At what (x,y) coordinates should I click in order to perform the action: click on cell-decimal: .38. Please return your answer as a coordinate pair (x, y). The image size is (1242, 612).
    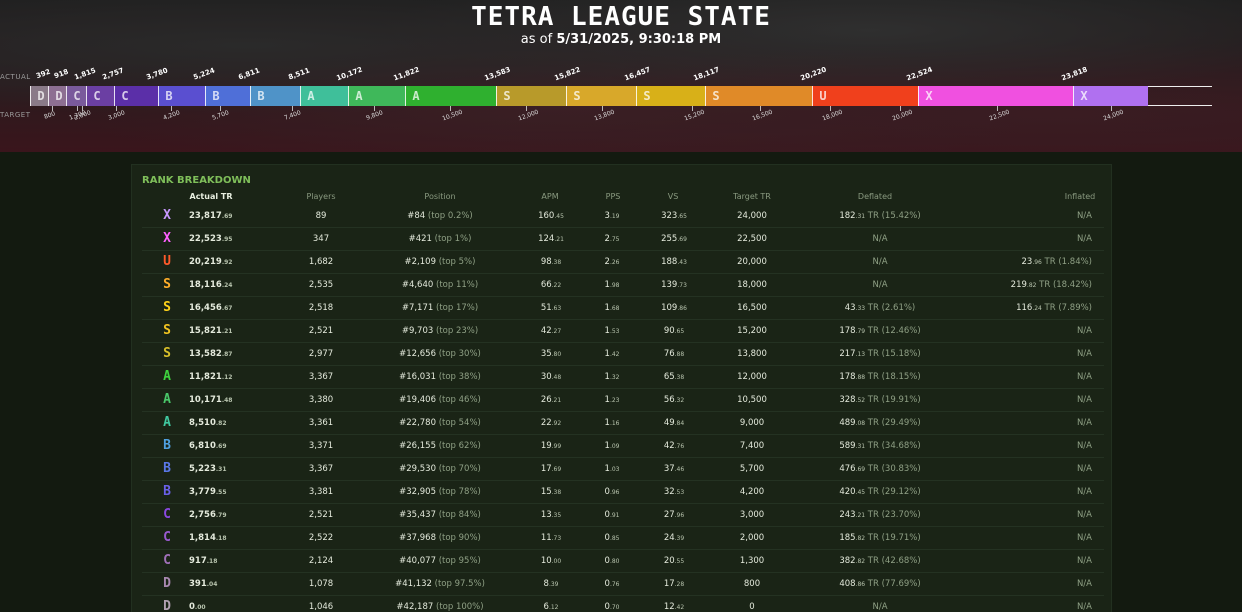
    Looking at the image, I should click on (679, 377).